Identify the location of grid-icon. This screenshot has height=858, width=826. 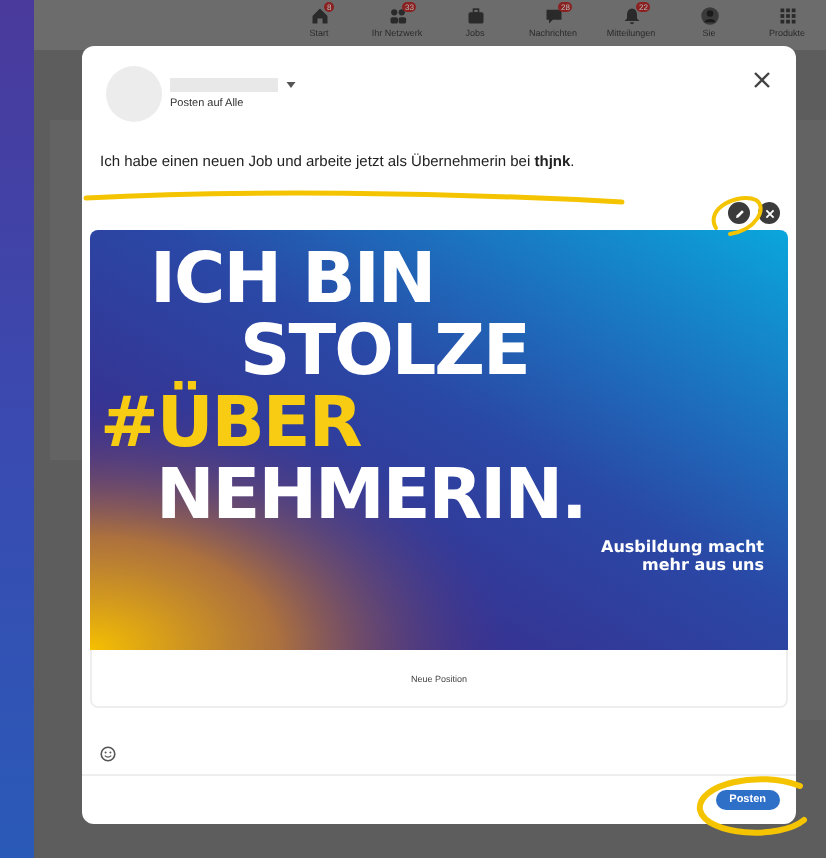
(787, 16).